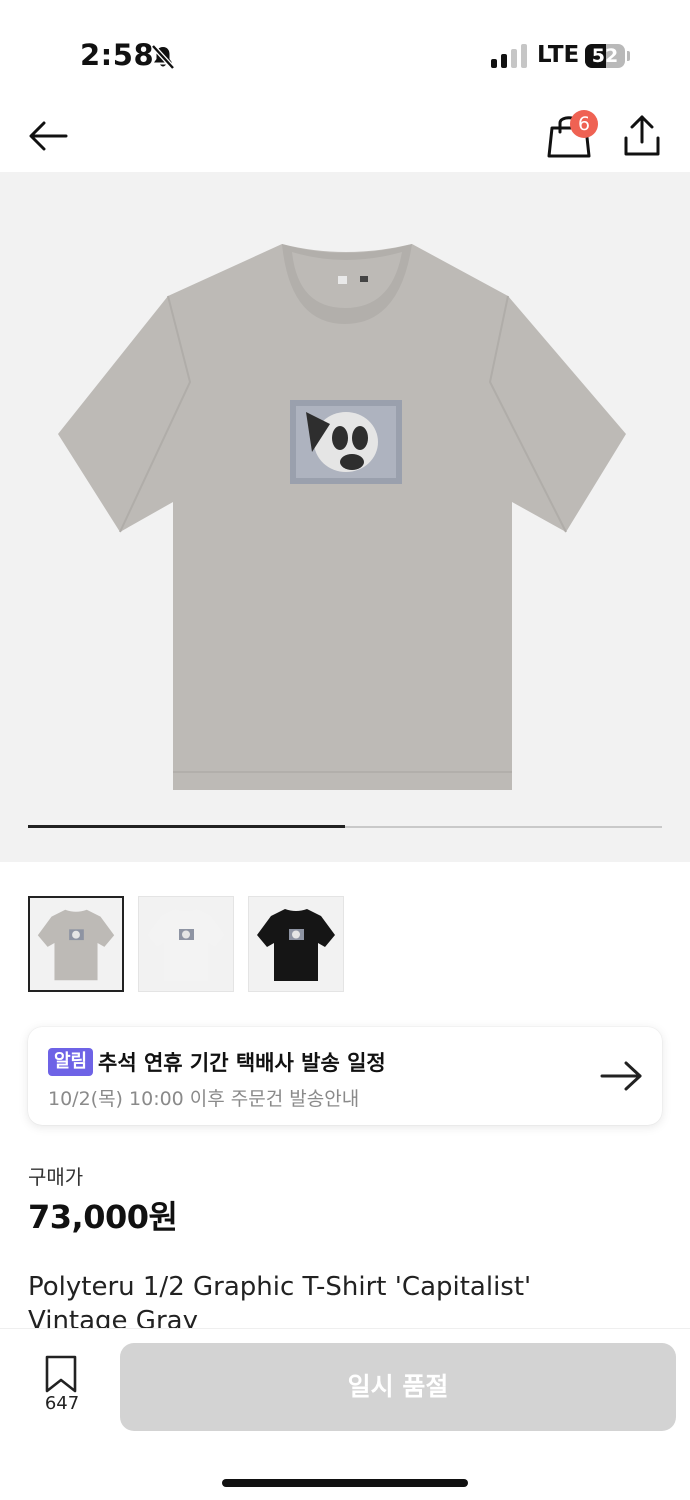 The width and height of the screenshot is (690, 1500). Describe the element at coordinates (398, 1387) in the screenshot. I see `sold-out-button: 일시 품절` at that location.